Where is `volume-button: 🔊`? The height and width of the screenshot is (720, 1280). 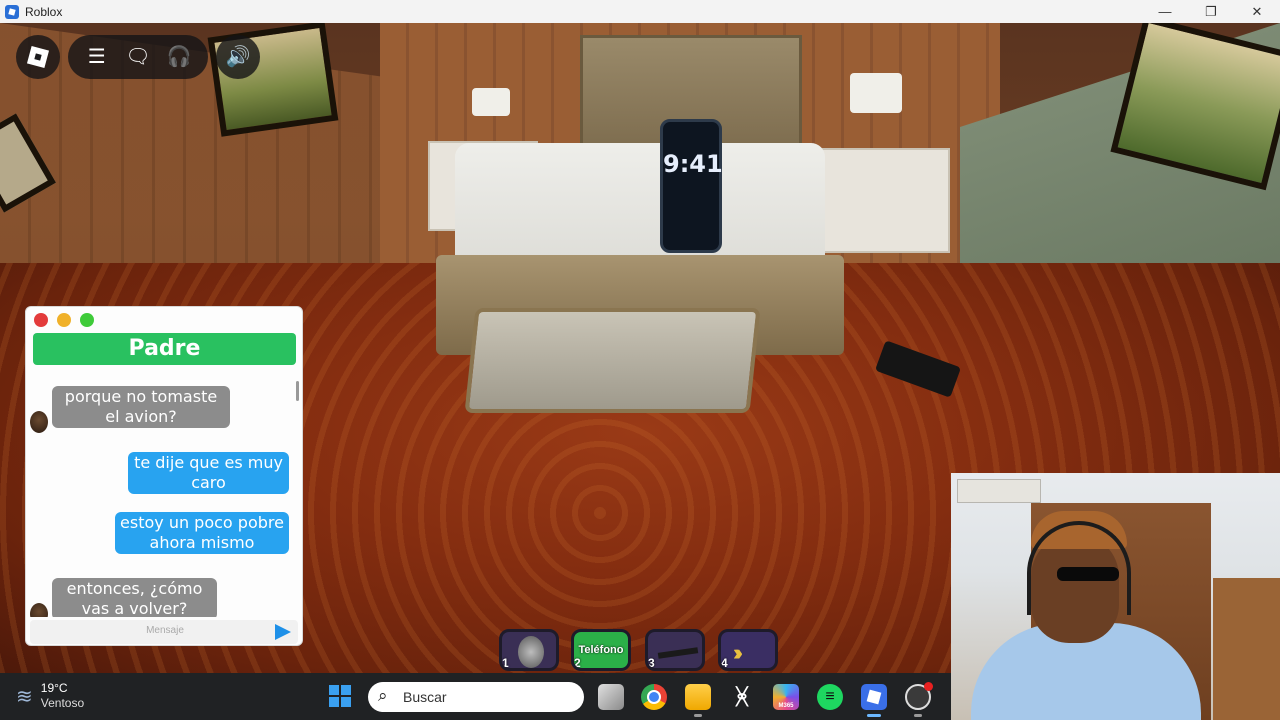
volume-button: 🔊 is located at coordinates (238, 57).